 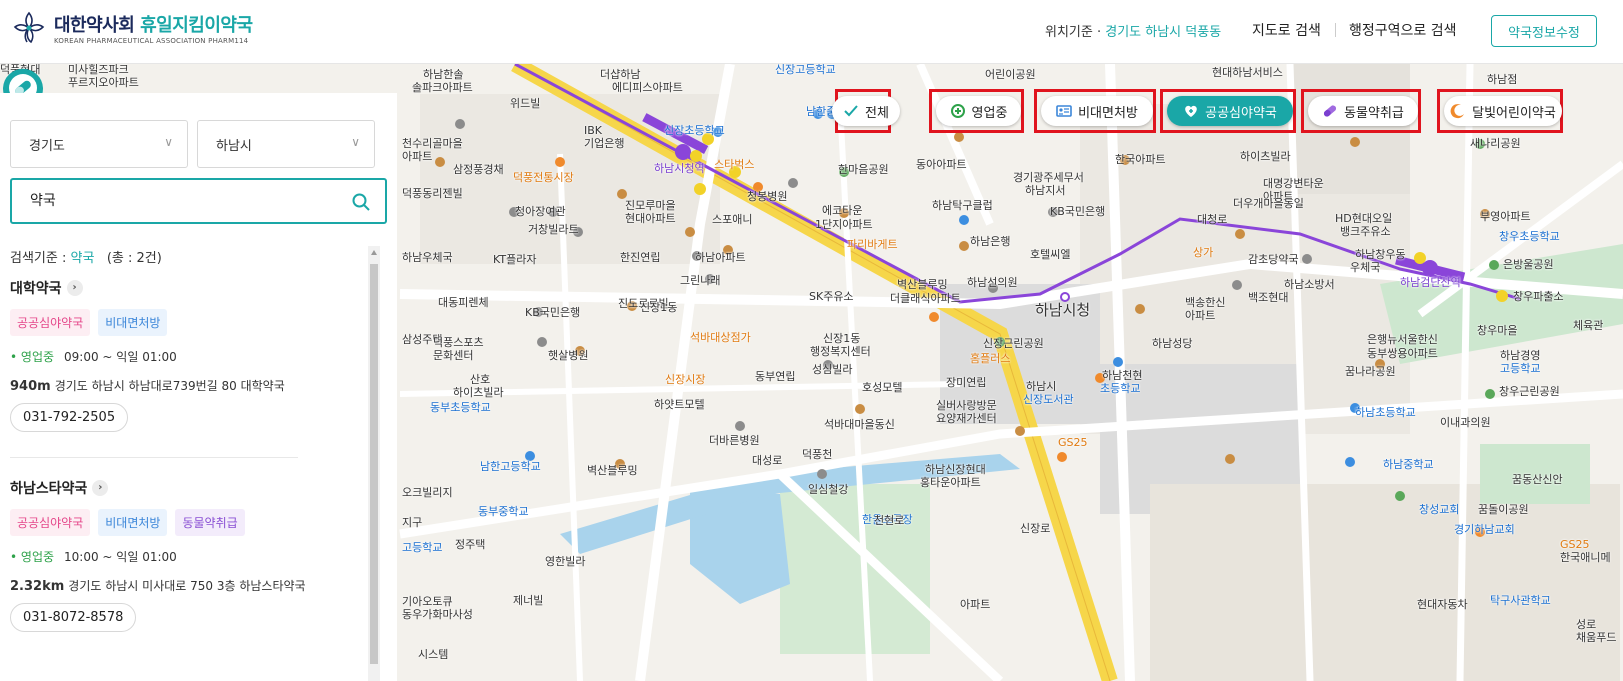 I want to click on map-place-label: 솔파크아파트, so click(x=442, y=87).